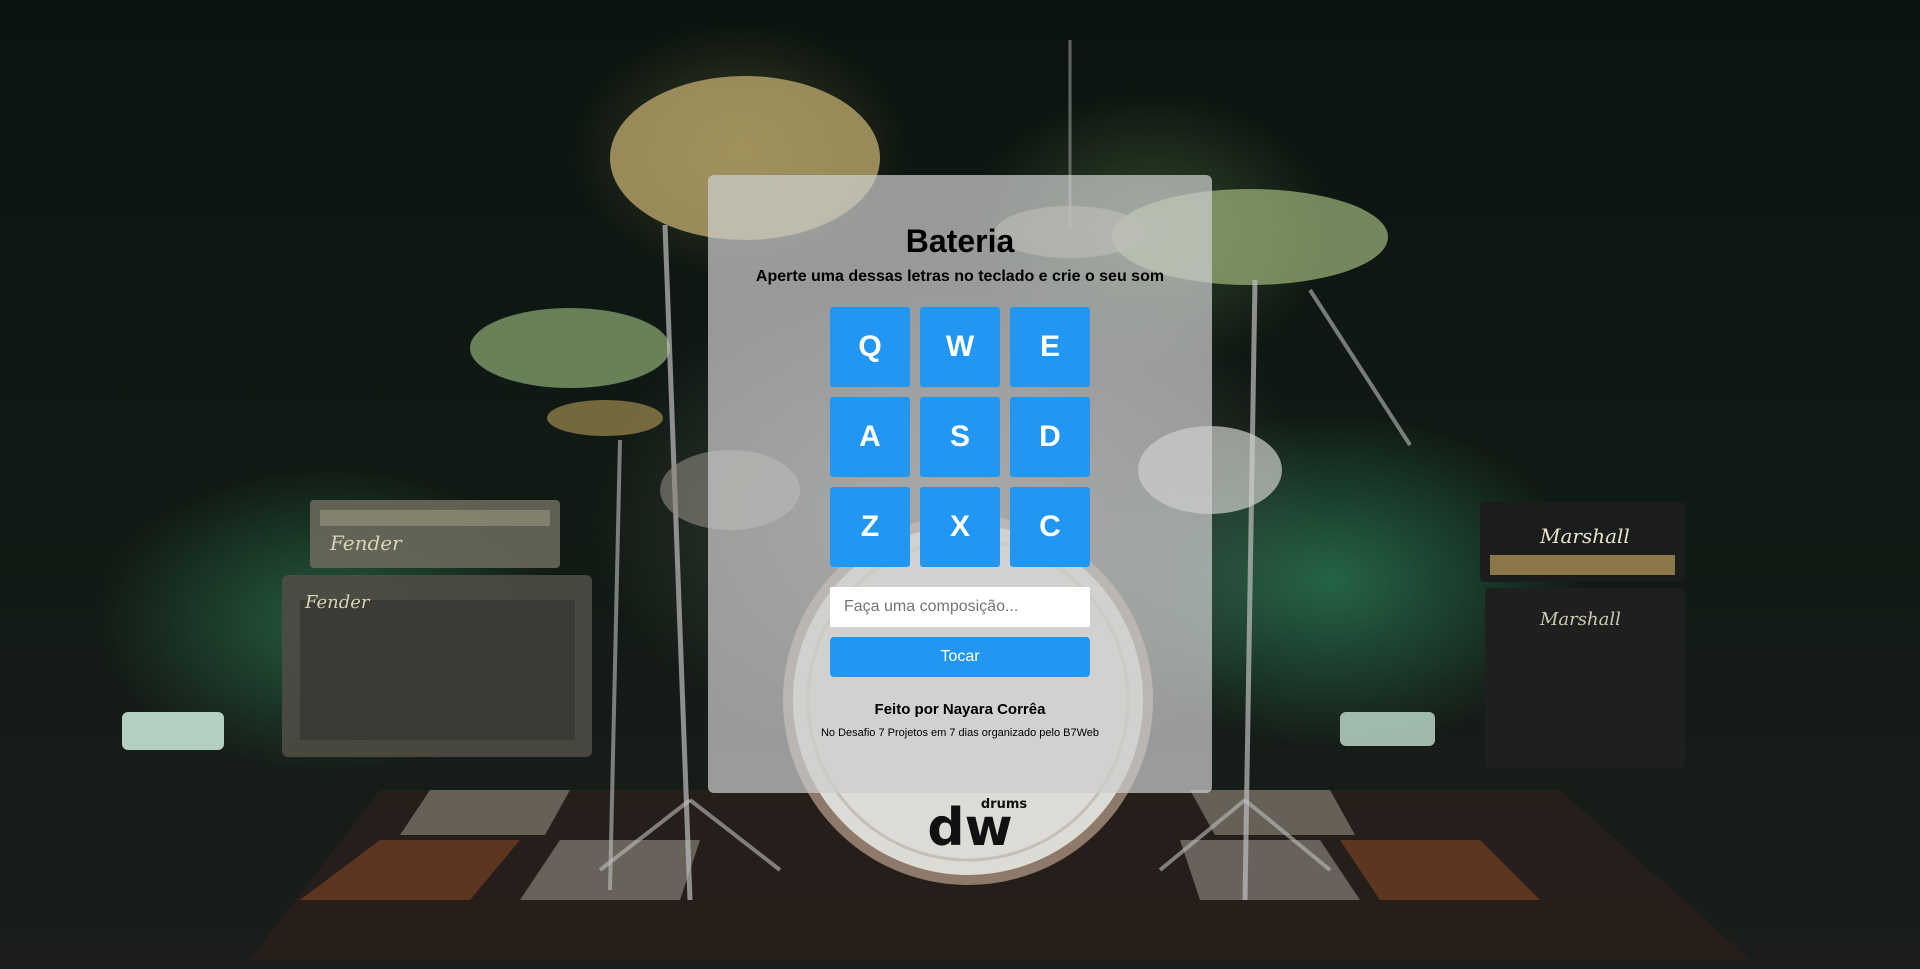 The width and height of the screenshot is (1920, 969). Describe the element at coordinates (1004, 804) in the screenshot. I see `svg-text: drums` at that location.